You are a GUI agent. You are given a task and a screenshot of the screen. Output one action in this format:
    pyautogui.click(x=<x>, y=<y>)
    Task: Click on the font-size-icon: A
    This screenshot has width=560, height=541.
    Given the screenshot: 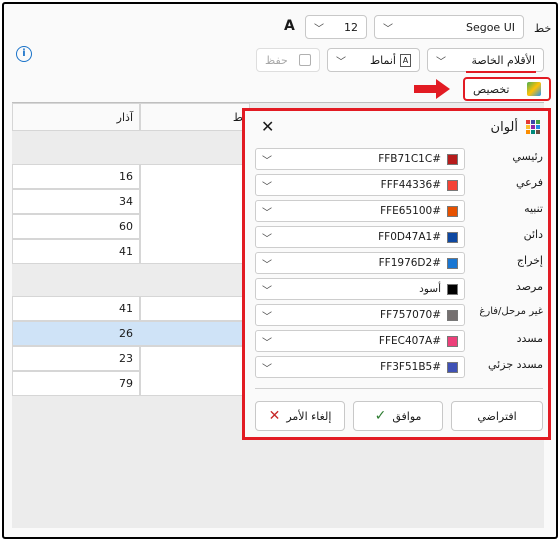 What is the action you would take?
    pyautogui.click(x=289, y=26)
    